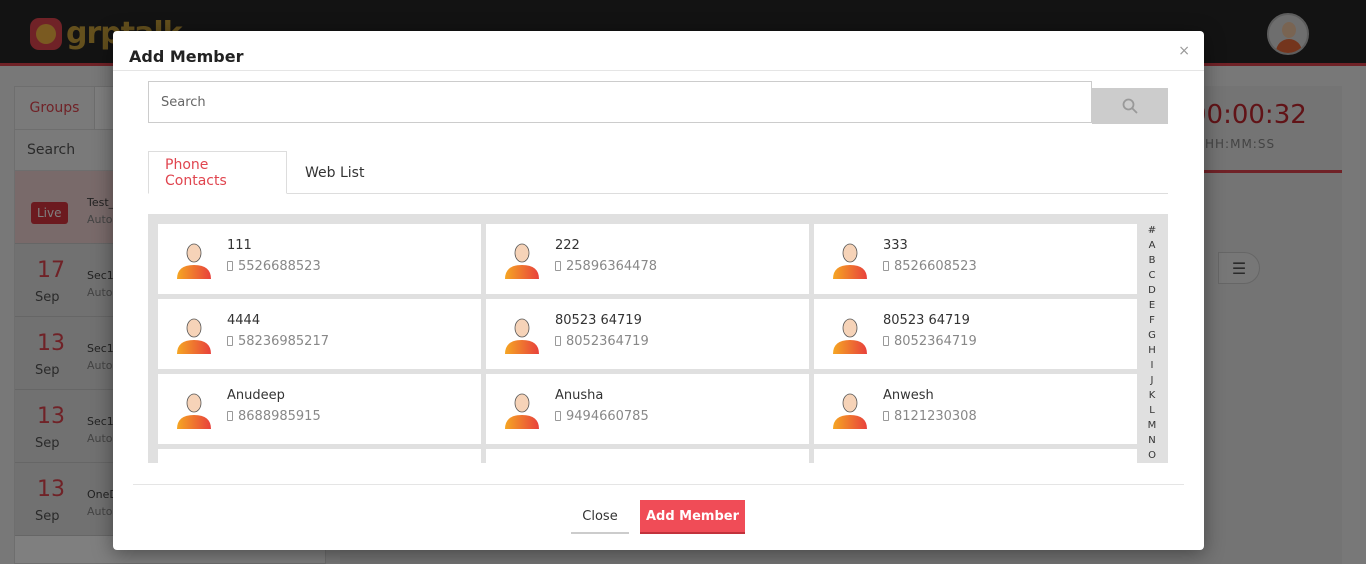  What do you see at coordinates (1152, 320) in the screenshot?
I see `alpha-letter: F` at bounding box center [1152, 320].